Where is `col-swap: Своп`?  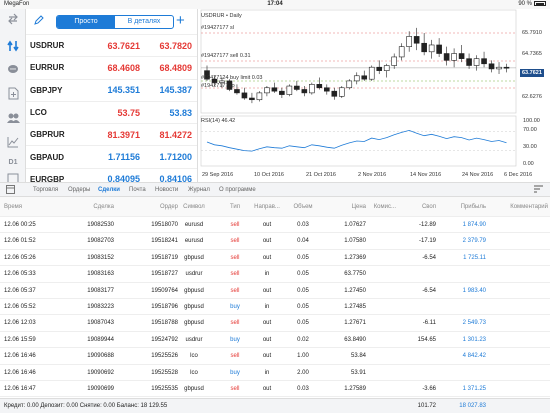
col-swap: Своп is located at coordinates (416, 207).